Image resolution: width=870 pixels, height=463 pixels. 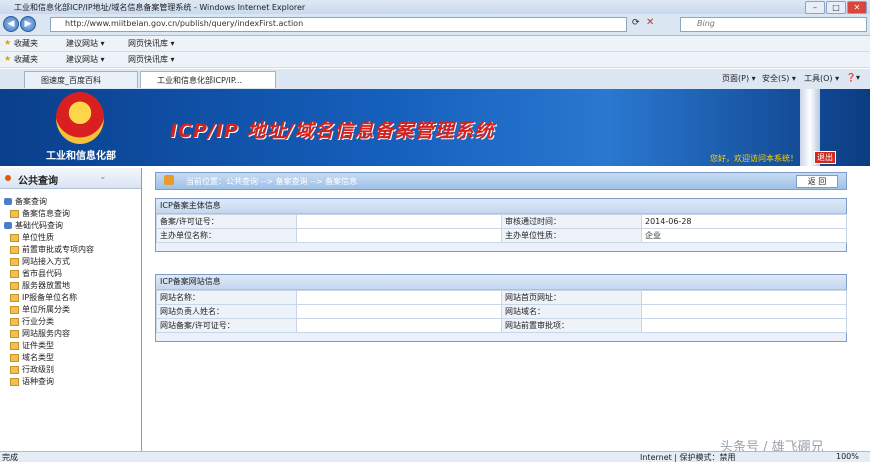 What do you see at coordinates (857, 7) in the screenshot?
I see `close-window-button: ✕` at bounding box center [857, 7].